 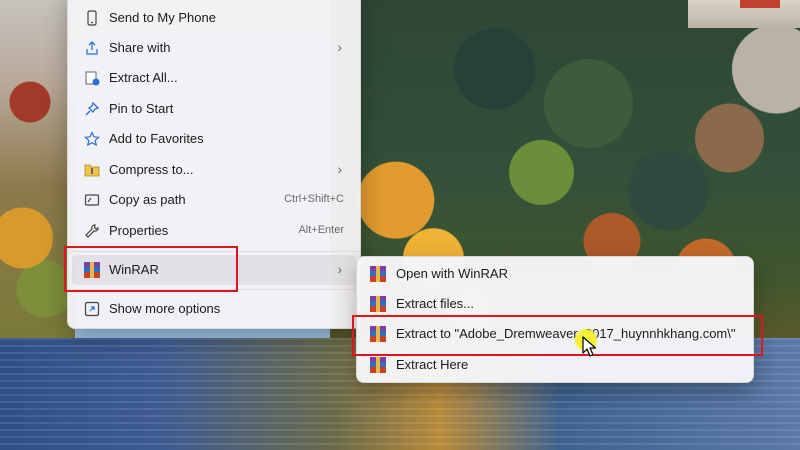 I want to click on menu-item-label: Send to My Phone, so click(x=162, y=17).